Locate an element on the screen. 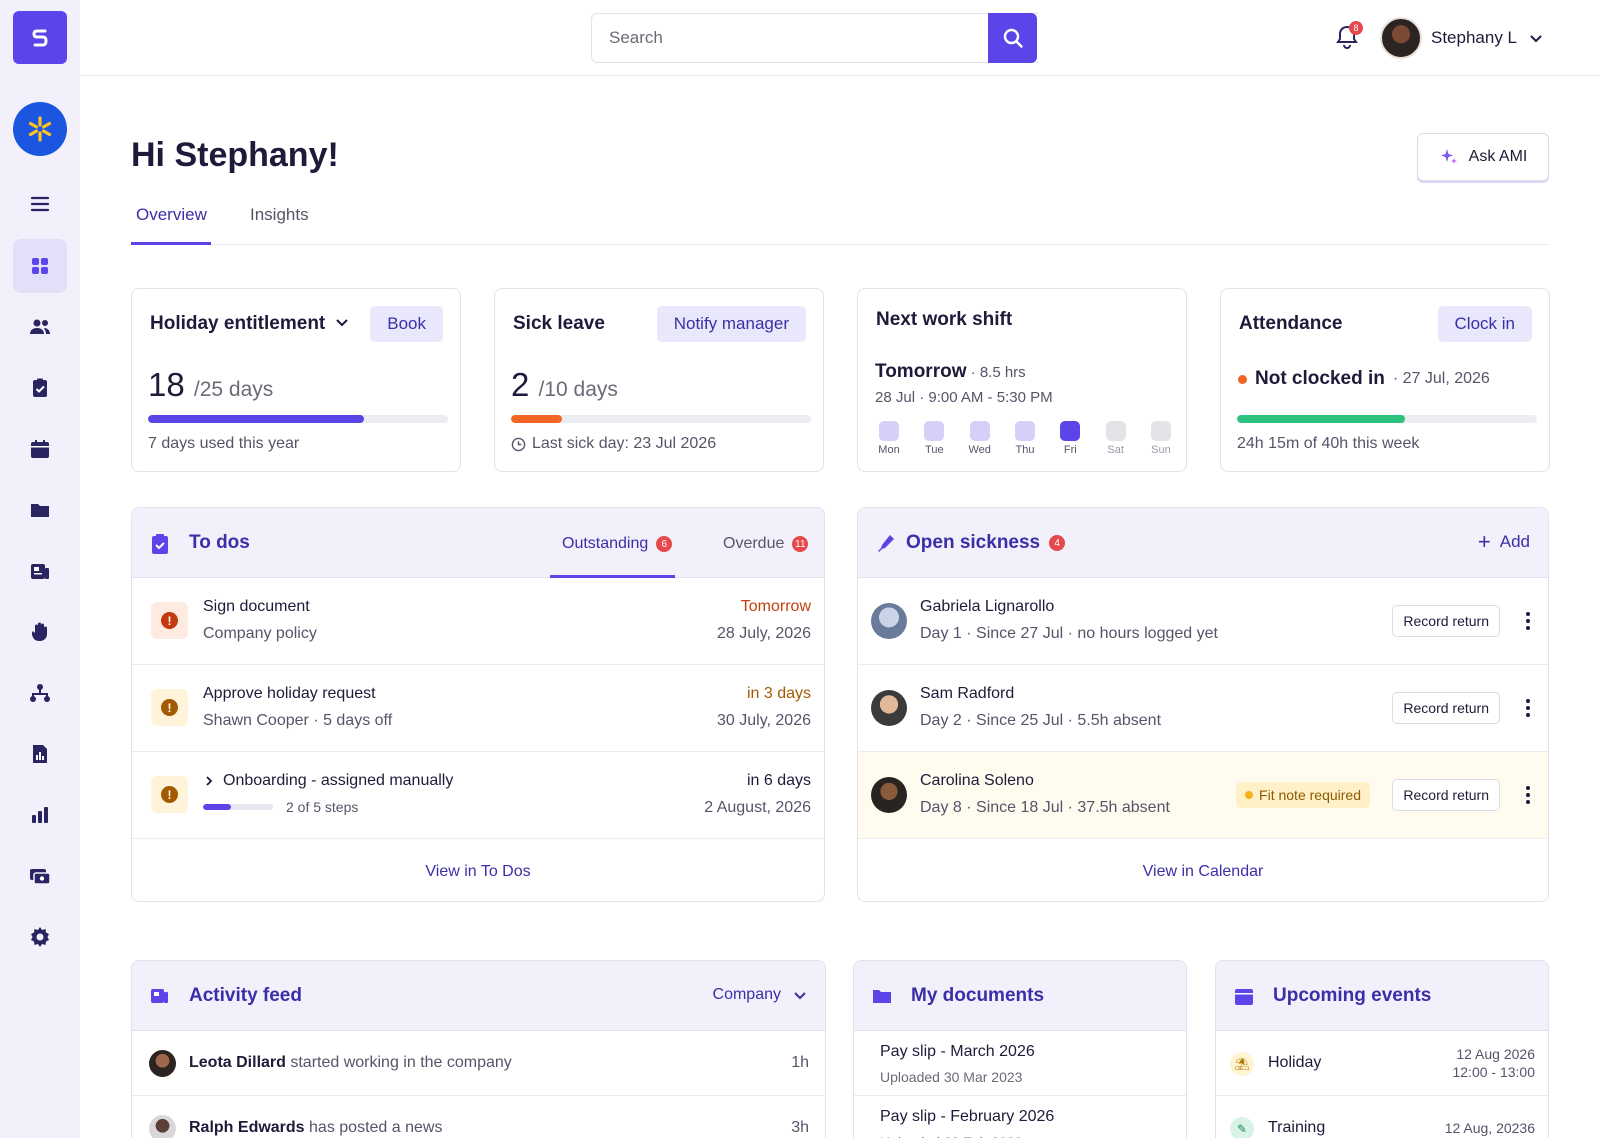  holiday-title: Holiday entitlement is located at coordinates (249, 324).